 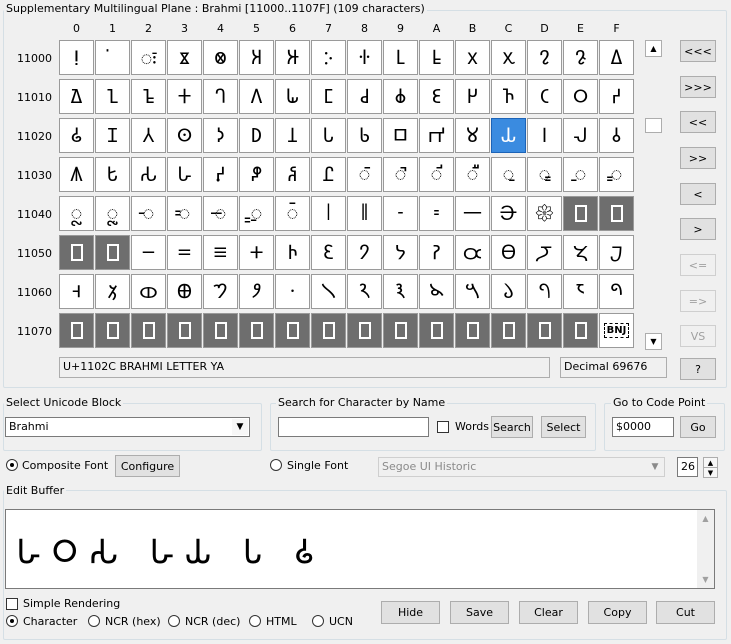 I want to click on grid-cell: 𑁥, so click(x=256, y=291).